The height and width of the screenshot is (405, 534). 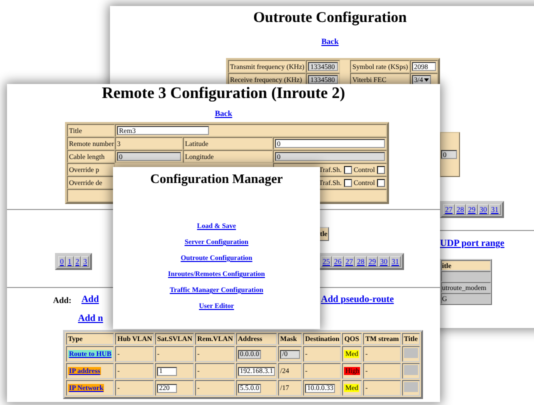 What do you see at coordinates (91, 319) in the screenshot?
I see `add-link: Add n` at bounding box center [91, 319].